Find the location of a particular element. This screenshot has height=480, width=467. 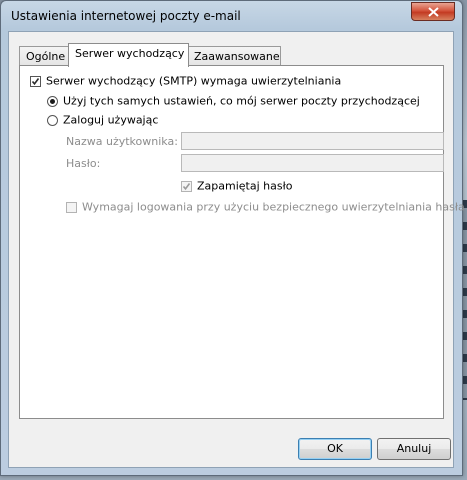

remember-password-row: Zapamiętaj hasło is located at coordinates (236, 186).